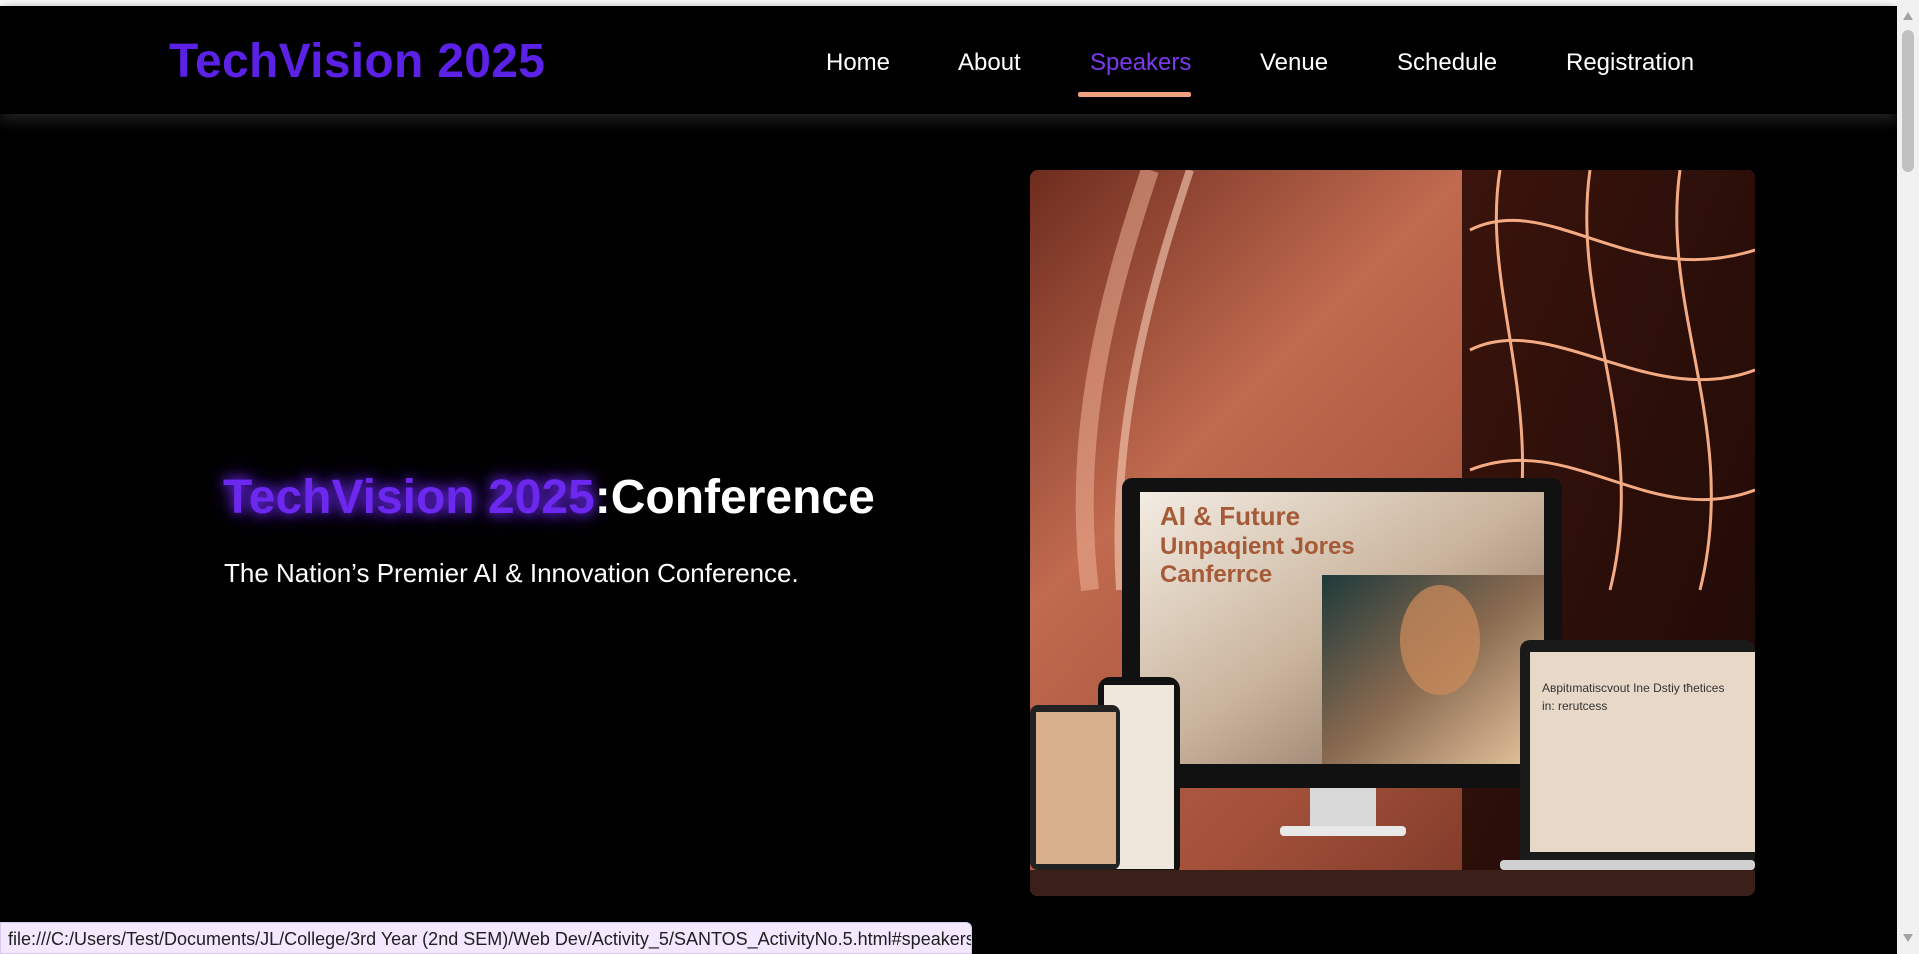  Describe the element at coordinates (1908, 101) in the screenshot. I see `scroll-thumb` at that location.